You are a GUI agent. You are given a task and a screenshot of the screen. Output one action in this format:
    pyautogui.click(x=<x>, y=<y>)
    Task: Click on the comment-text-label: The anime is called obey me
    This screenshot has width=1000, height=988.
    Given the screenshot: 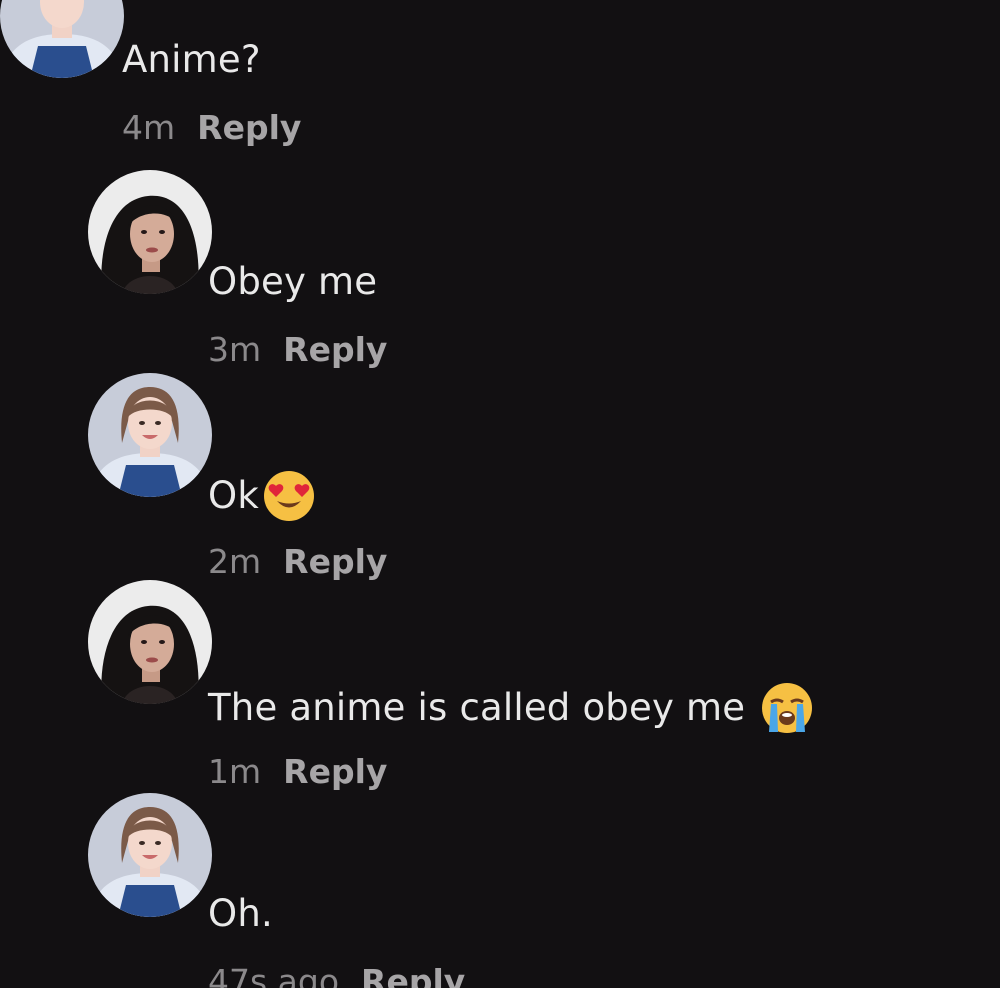 What is the action you would take?
    pyautogui.click(x=477, y=707)
    